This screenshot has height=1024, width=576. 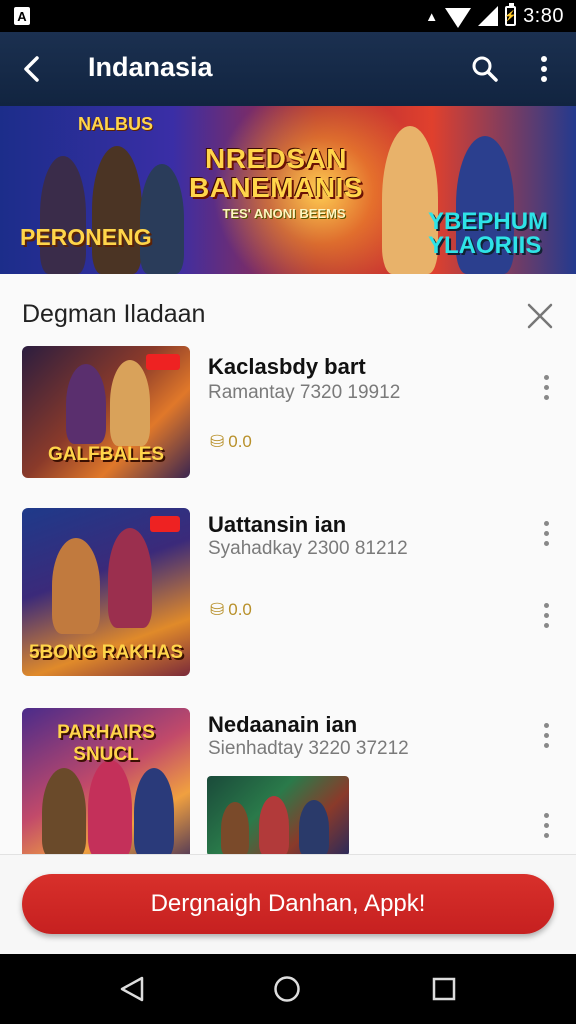 I want to click on game-thumbnail: GALFBALES, so click(x=106, y=412).